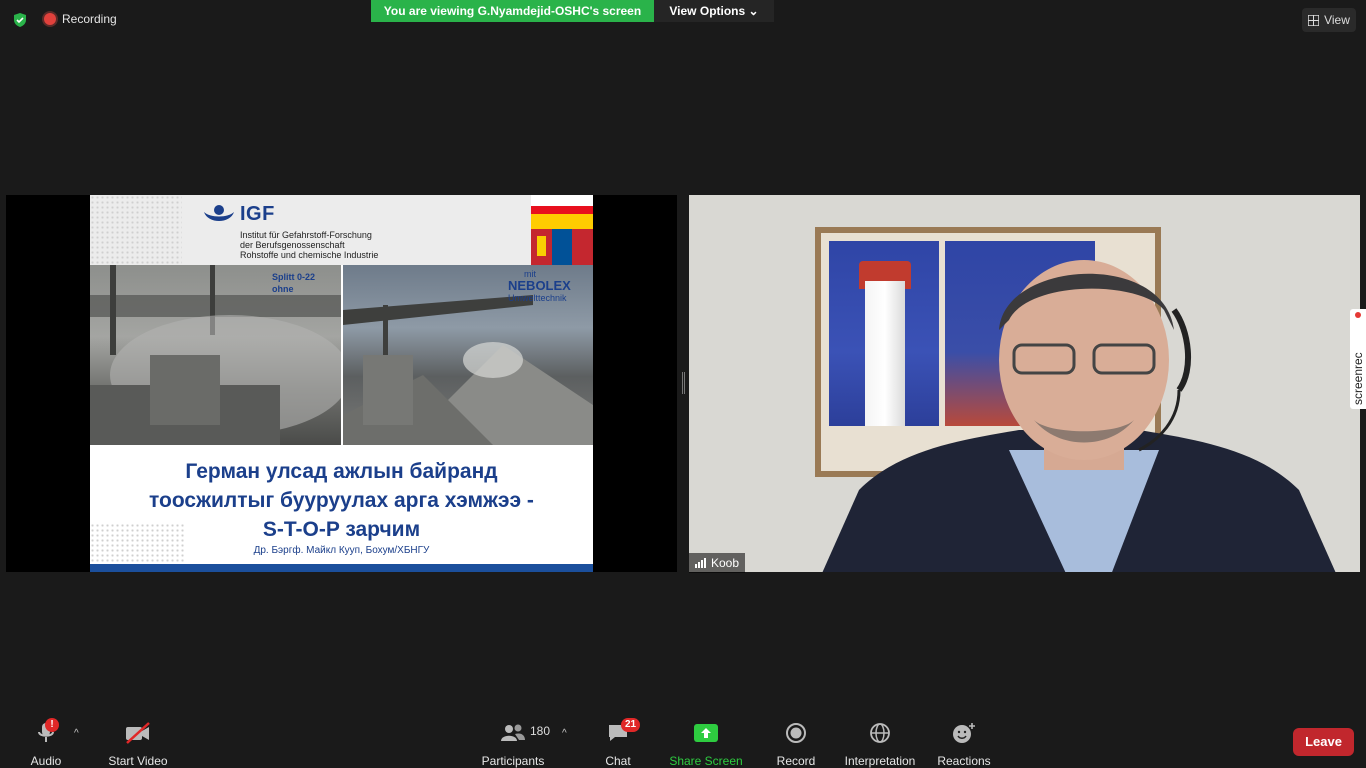 The image size is (1366, 768). What do you see at coordinates (683, 383) in the screenshot?
I see `panel-splitter-handle` at bounding box center [683, 383].